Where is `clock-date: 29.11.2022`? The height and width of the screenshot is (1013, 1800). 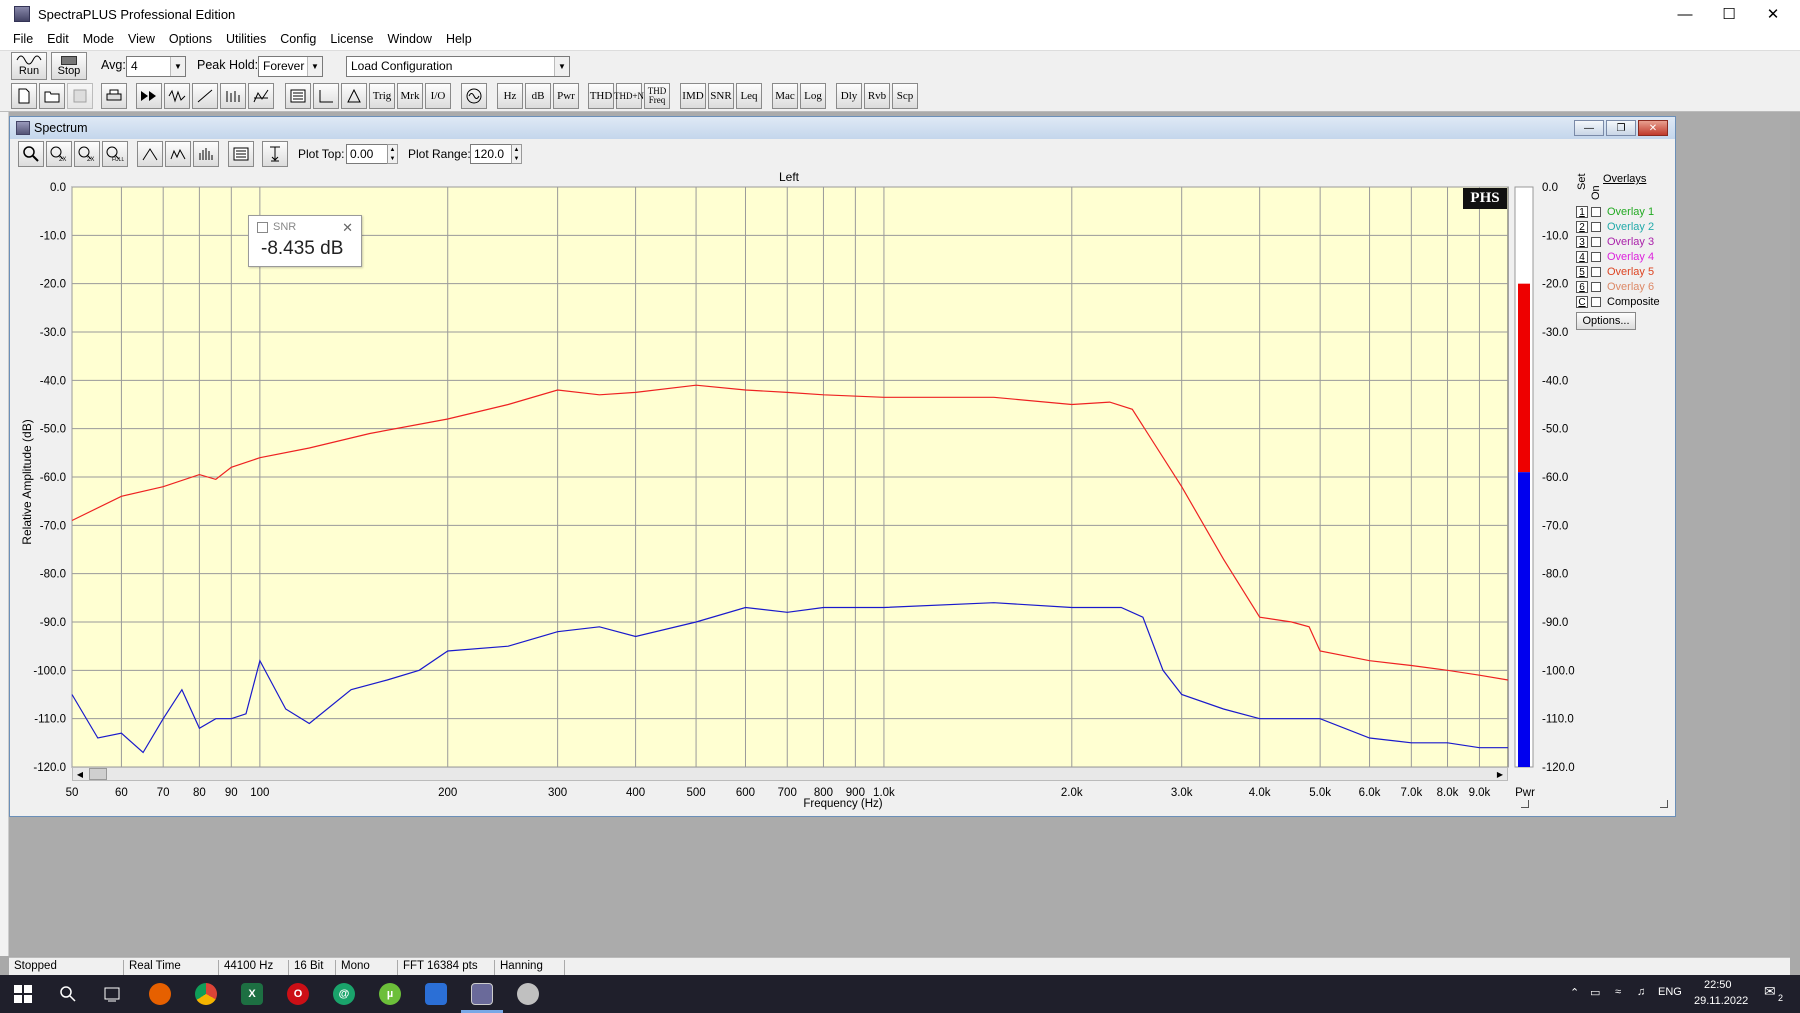
clock-date: 29.11.2022 is located at coordinates (1721, 1001).